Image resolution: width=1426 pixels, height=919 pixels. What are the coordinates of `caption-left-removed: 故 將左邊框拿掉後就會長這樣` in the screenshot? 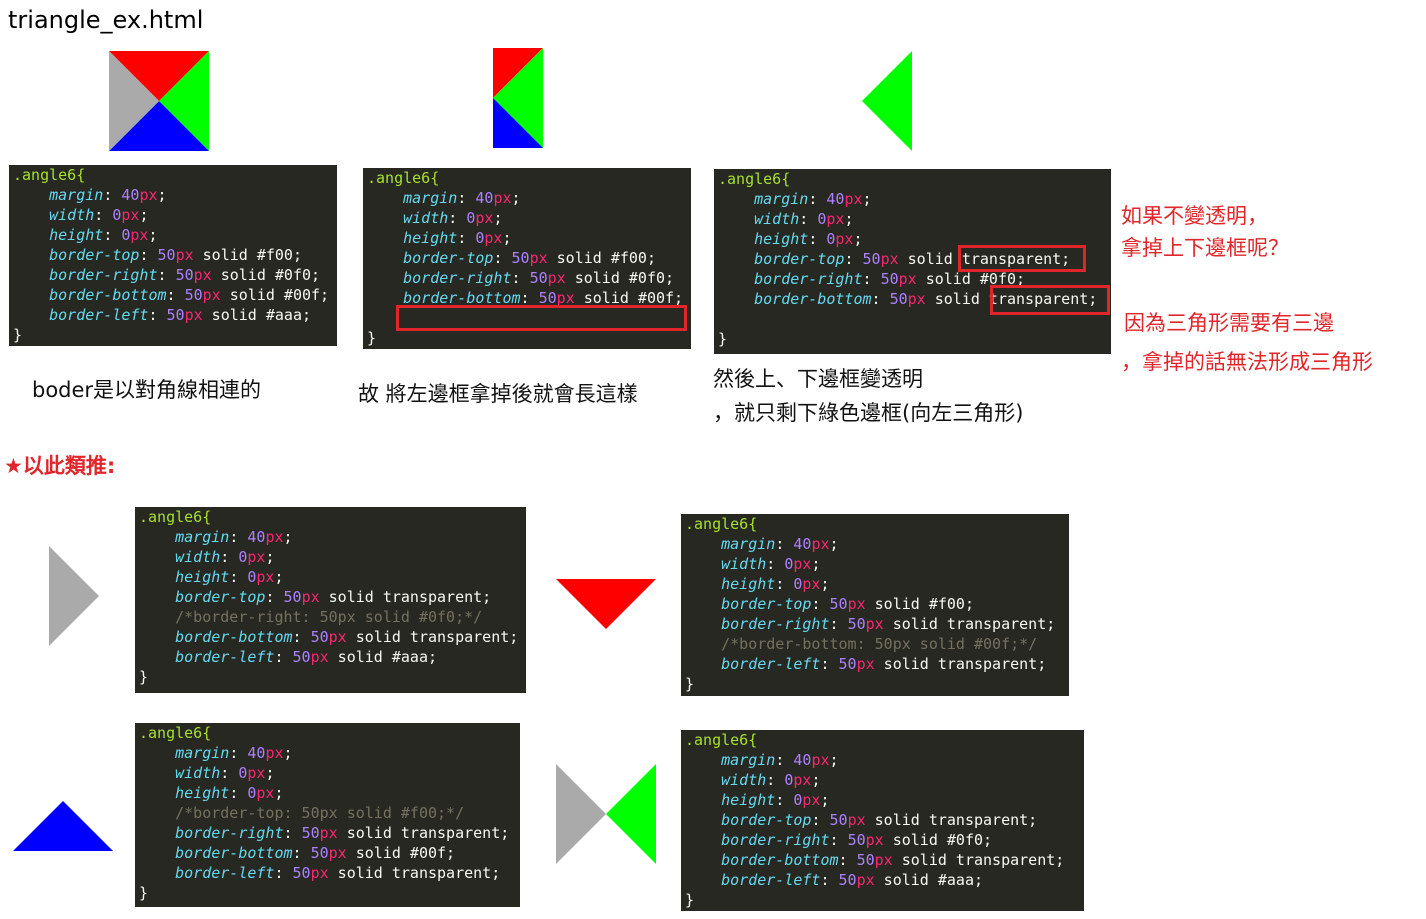 It's located at (498, 394).